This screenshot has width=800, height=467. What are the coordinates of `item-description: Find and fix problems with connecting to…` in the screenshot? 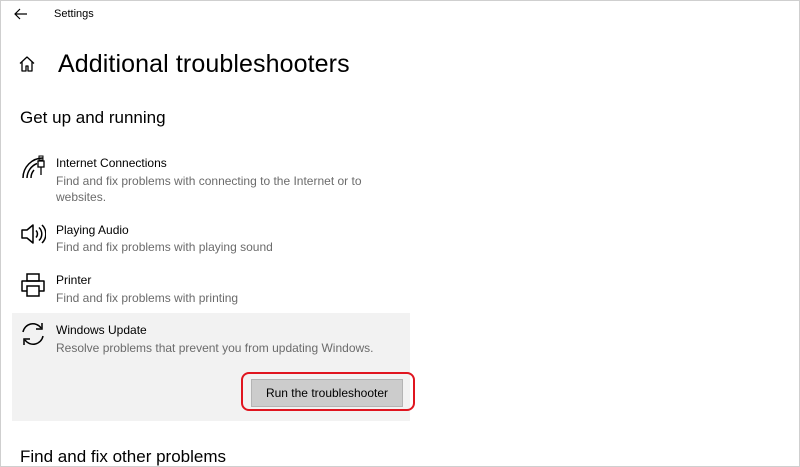 It's located at (209, 189).